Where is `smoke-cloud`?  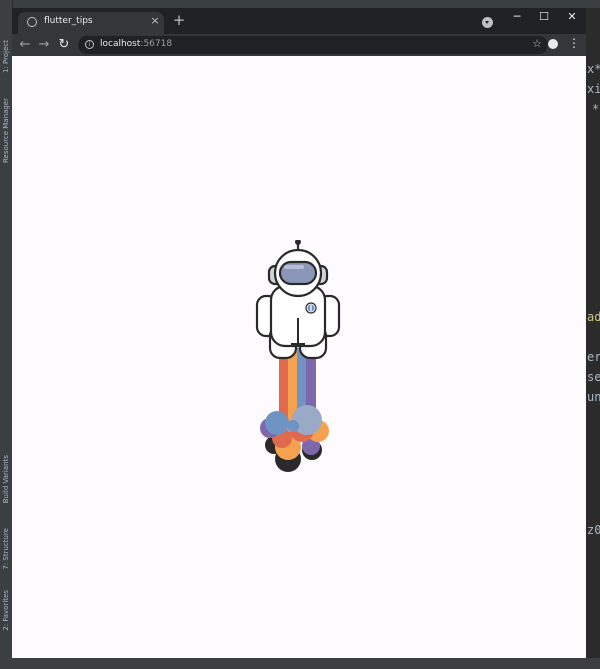
smoke-cloud is located at coordinates (294, 438).